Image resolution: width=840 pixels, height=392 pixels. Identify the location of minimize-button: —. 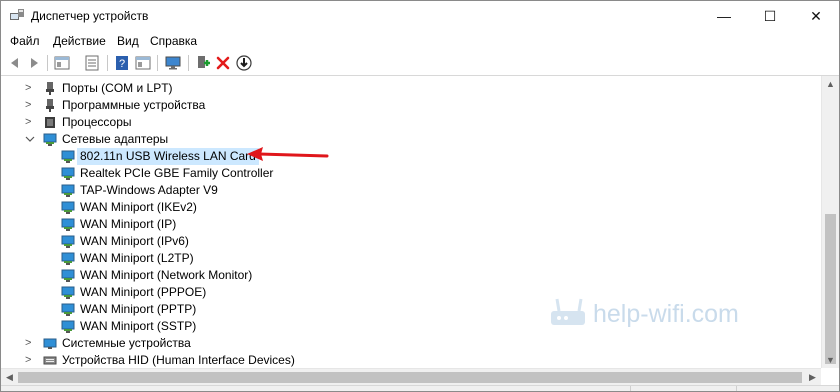
(724, 16).